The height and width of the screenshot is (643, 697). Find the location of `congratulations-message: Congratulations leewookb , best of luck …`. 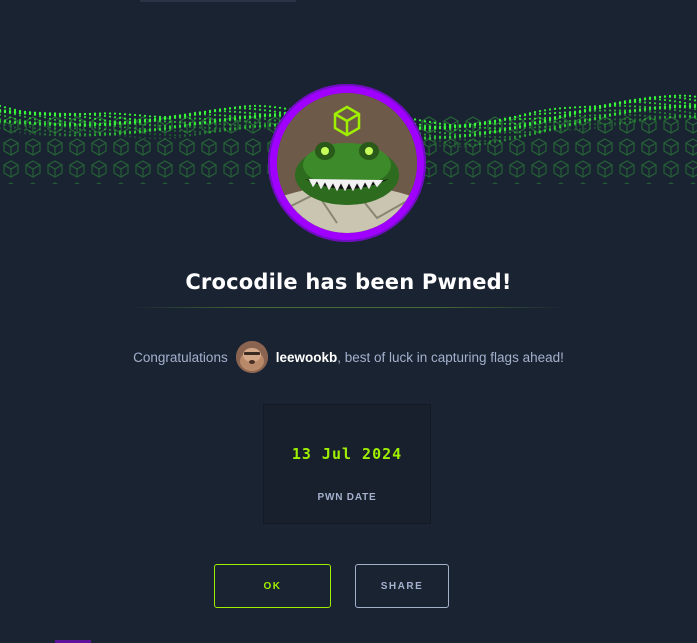

congratulations-message: Congratulations leewookb , best of luck … is located at coordinates (348, 357).